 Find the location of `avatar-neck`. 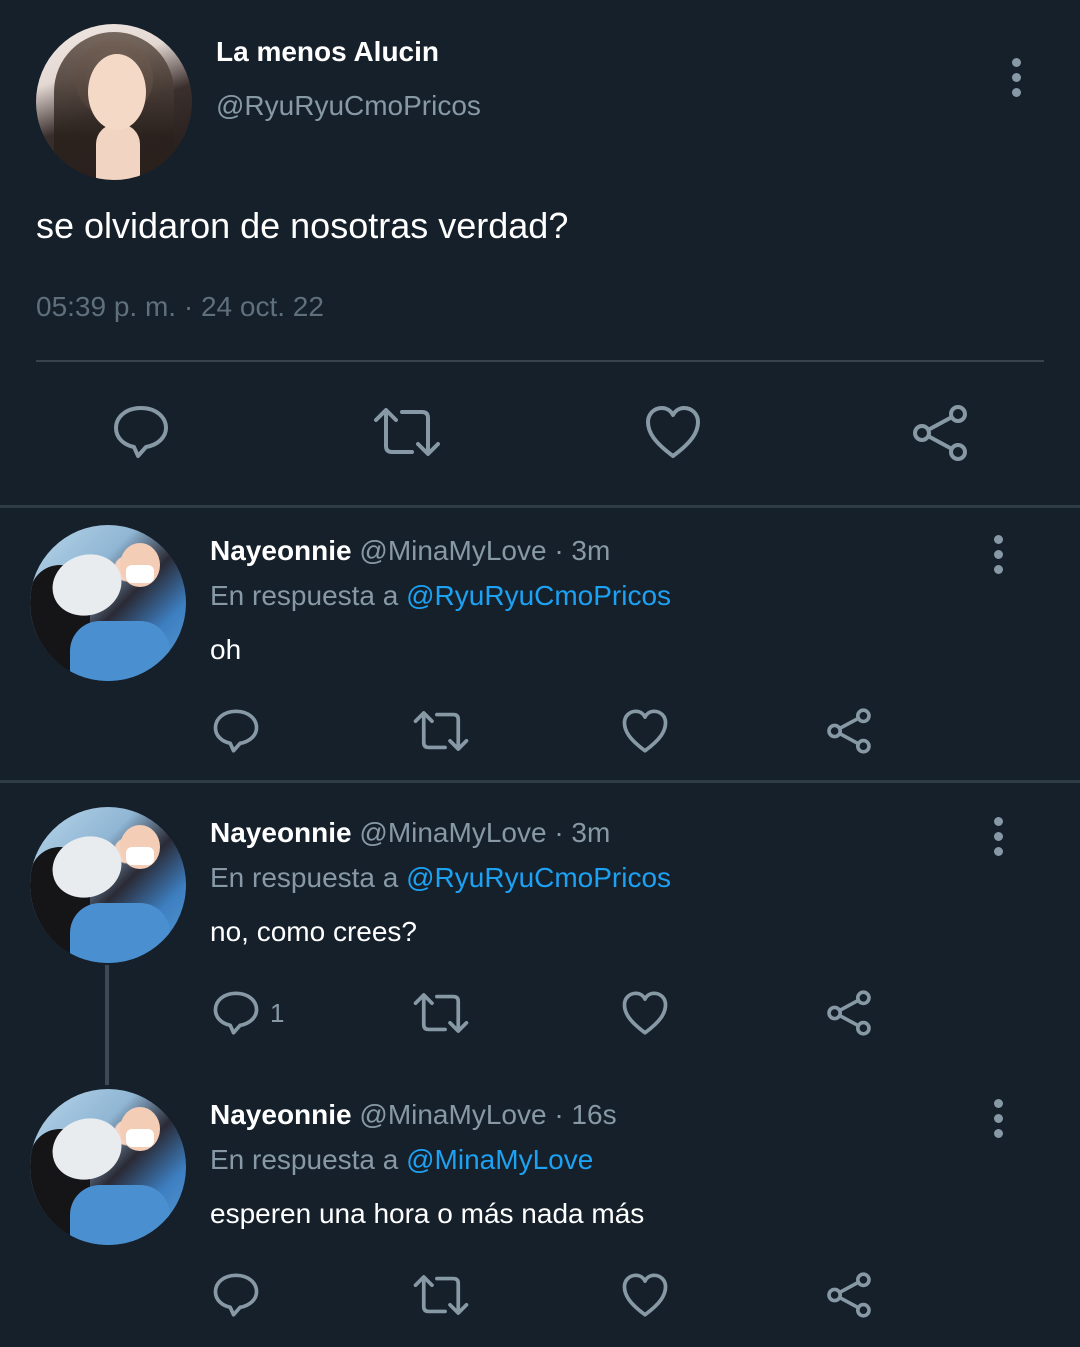

avatar-neck is located at coordinates (118, 152).